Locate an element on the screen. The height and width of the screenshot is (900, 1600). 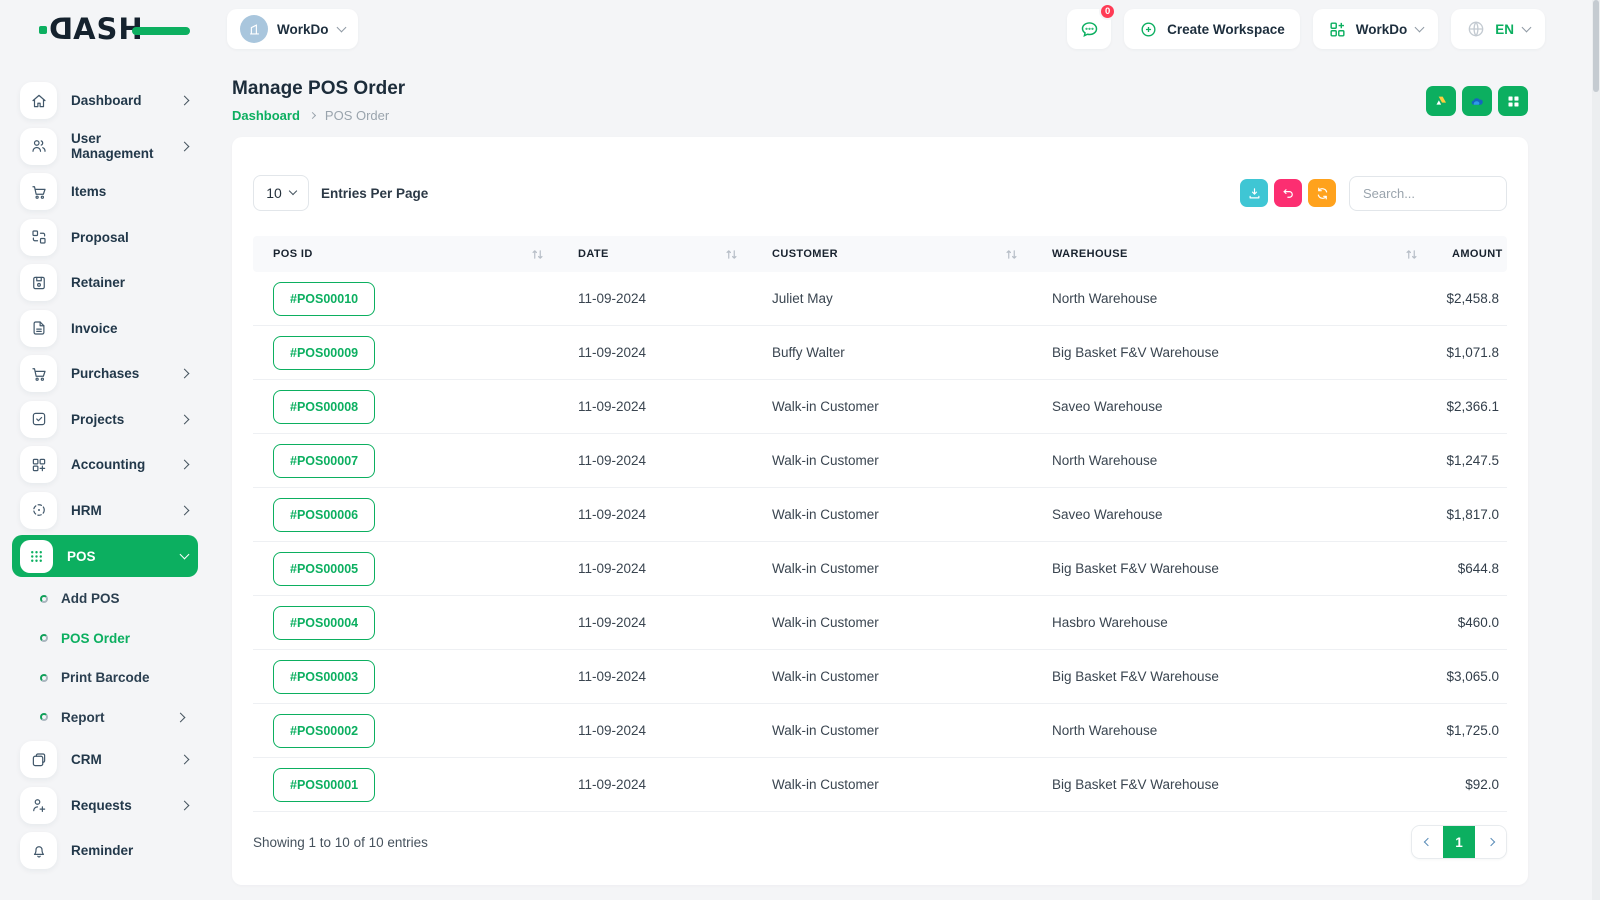
chevron-down-icon is located at coordinates (1526, 27).